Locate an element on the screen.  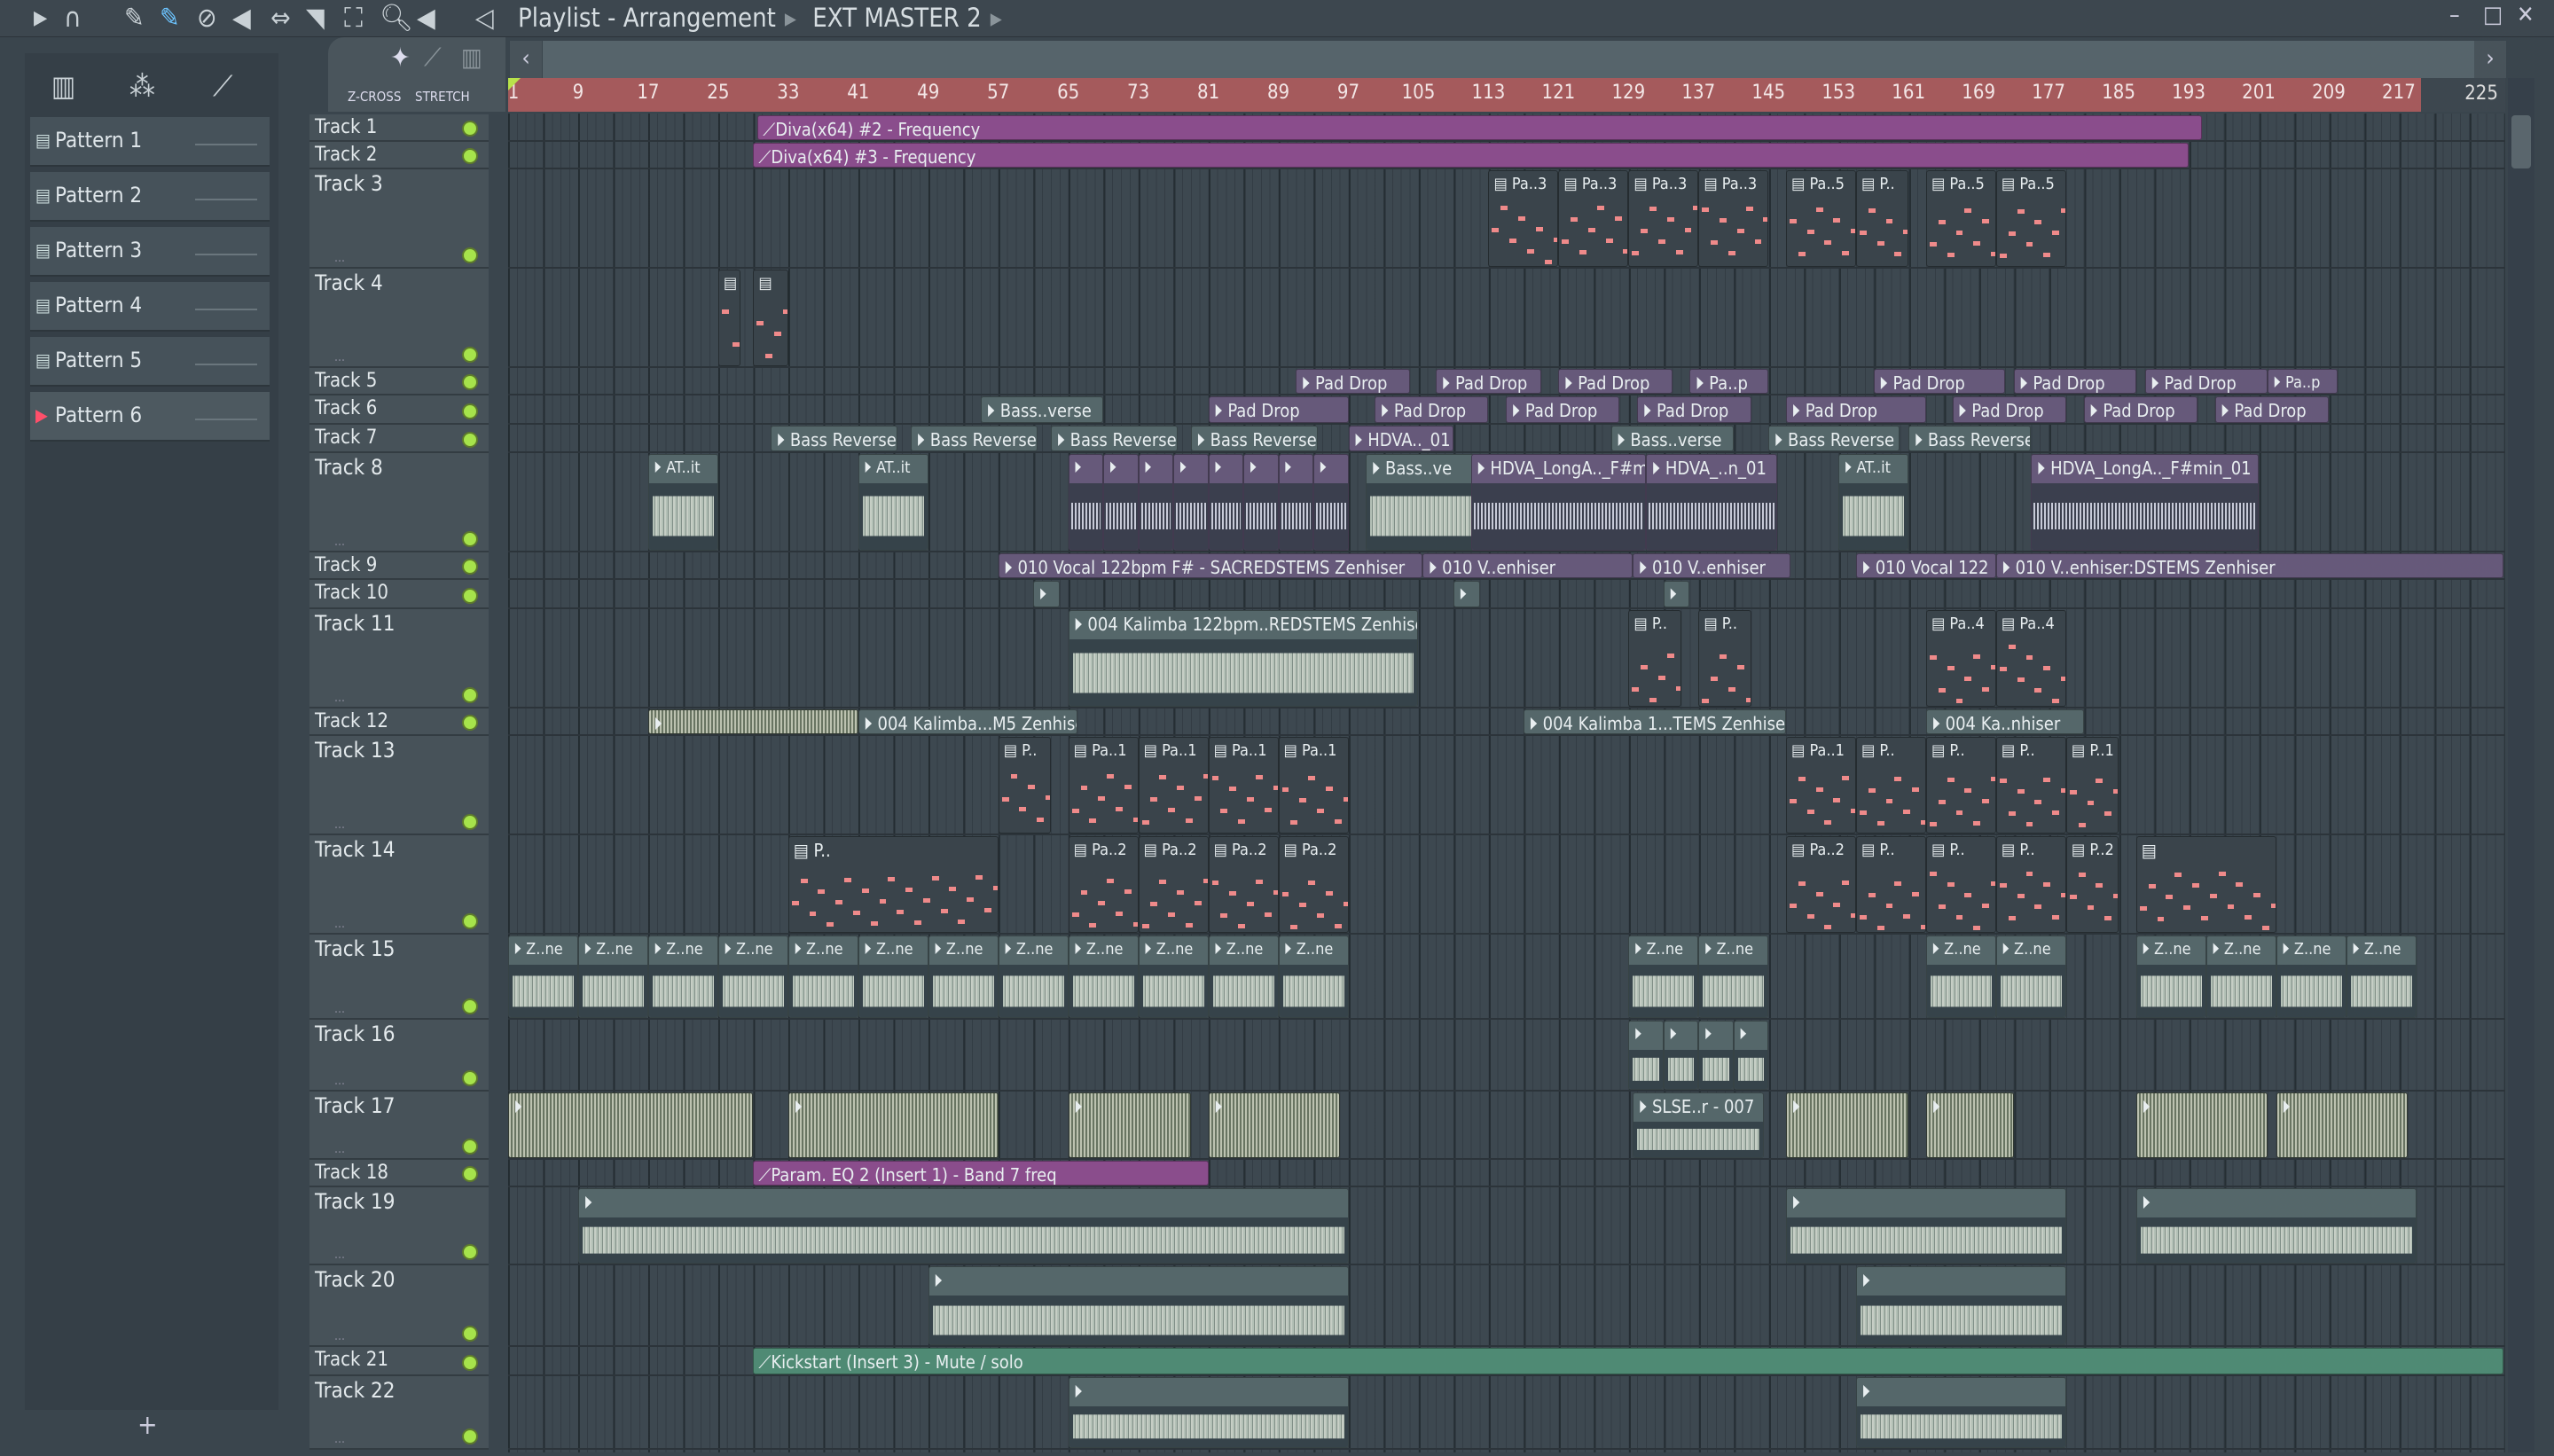
track-header: Track 21 is located at coordinates (399, 1362).